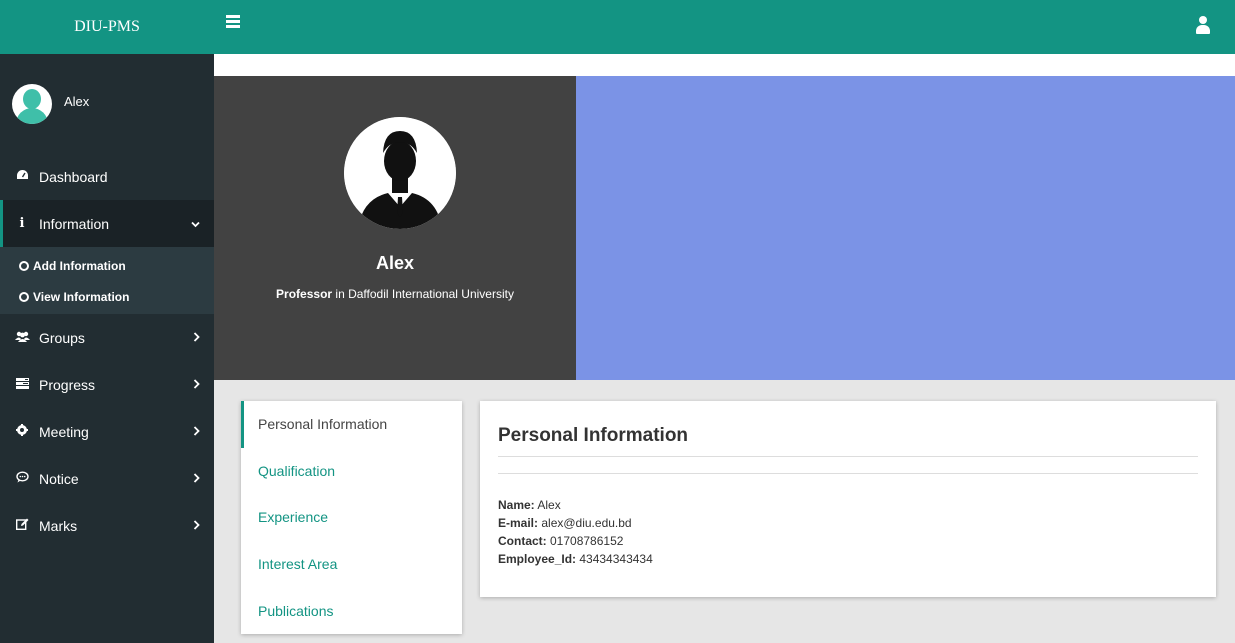 This screenshot has width=1235, height=643. I want to click on profile-photo, so click(400, 173).